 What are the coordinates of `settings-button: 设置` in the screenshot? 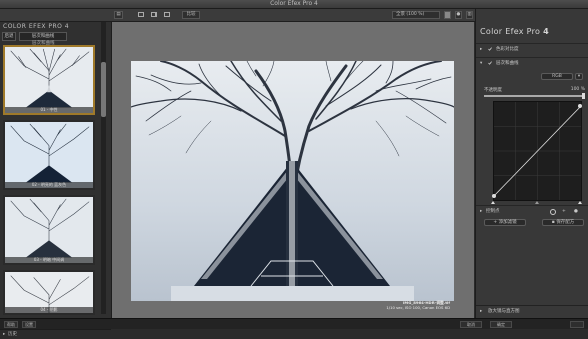 It's located at (29, 324).